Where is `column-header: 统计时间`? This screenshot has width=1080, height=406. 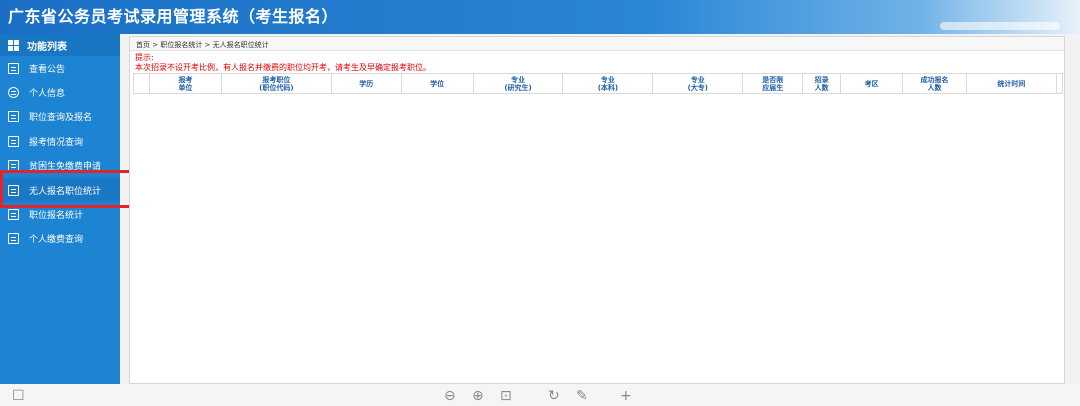 column-header: 统计时间 is located at coordinates (1011, 83).